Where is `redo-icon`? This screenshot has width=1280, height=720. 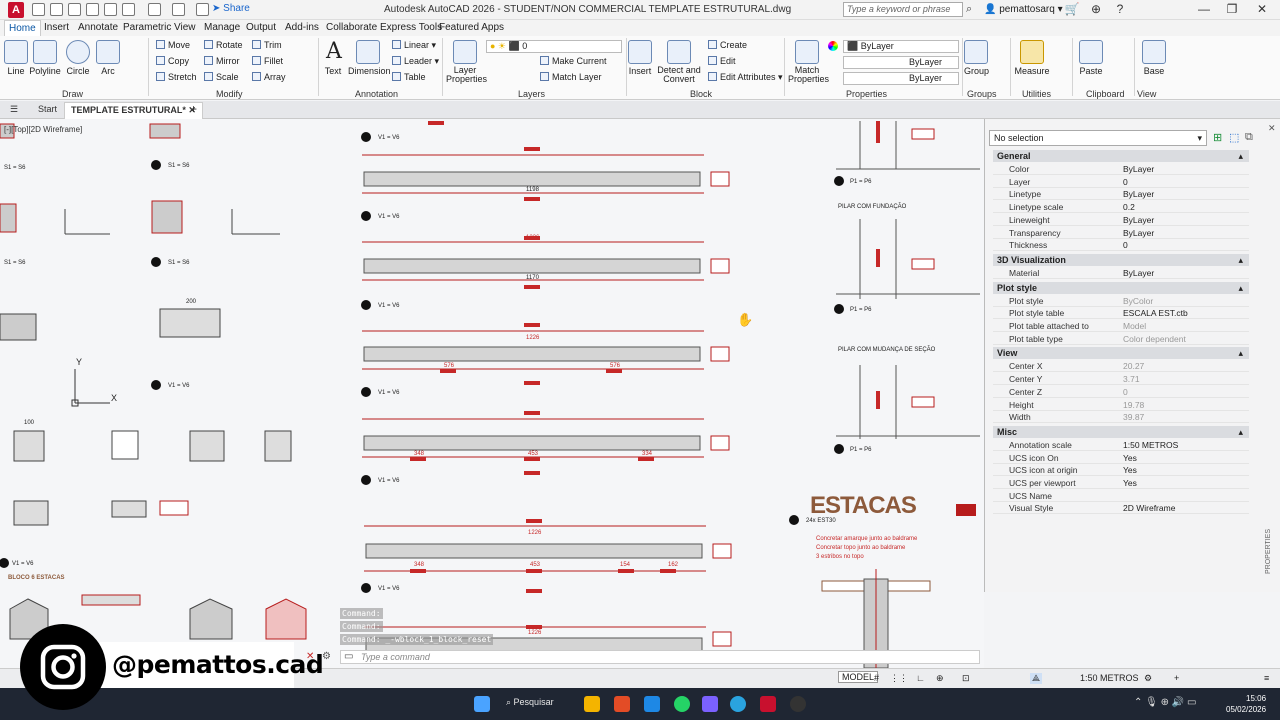 redo-icon is located at coordinates (178, 9).